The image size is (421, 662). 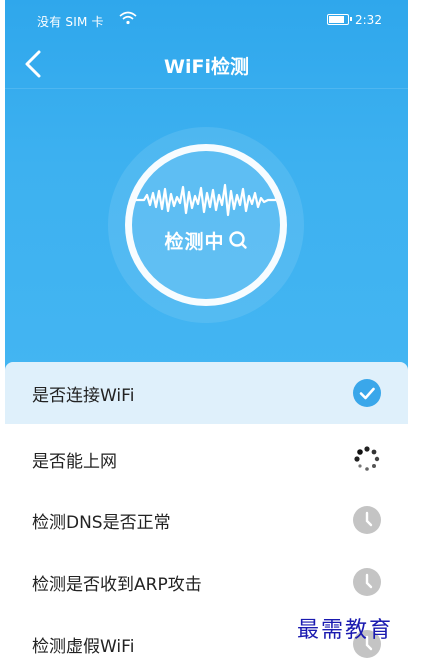 I want to click on scan-gauge: 检测中, so click(x=206, y=225).